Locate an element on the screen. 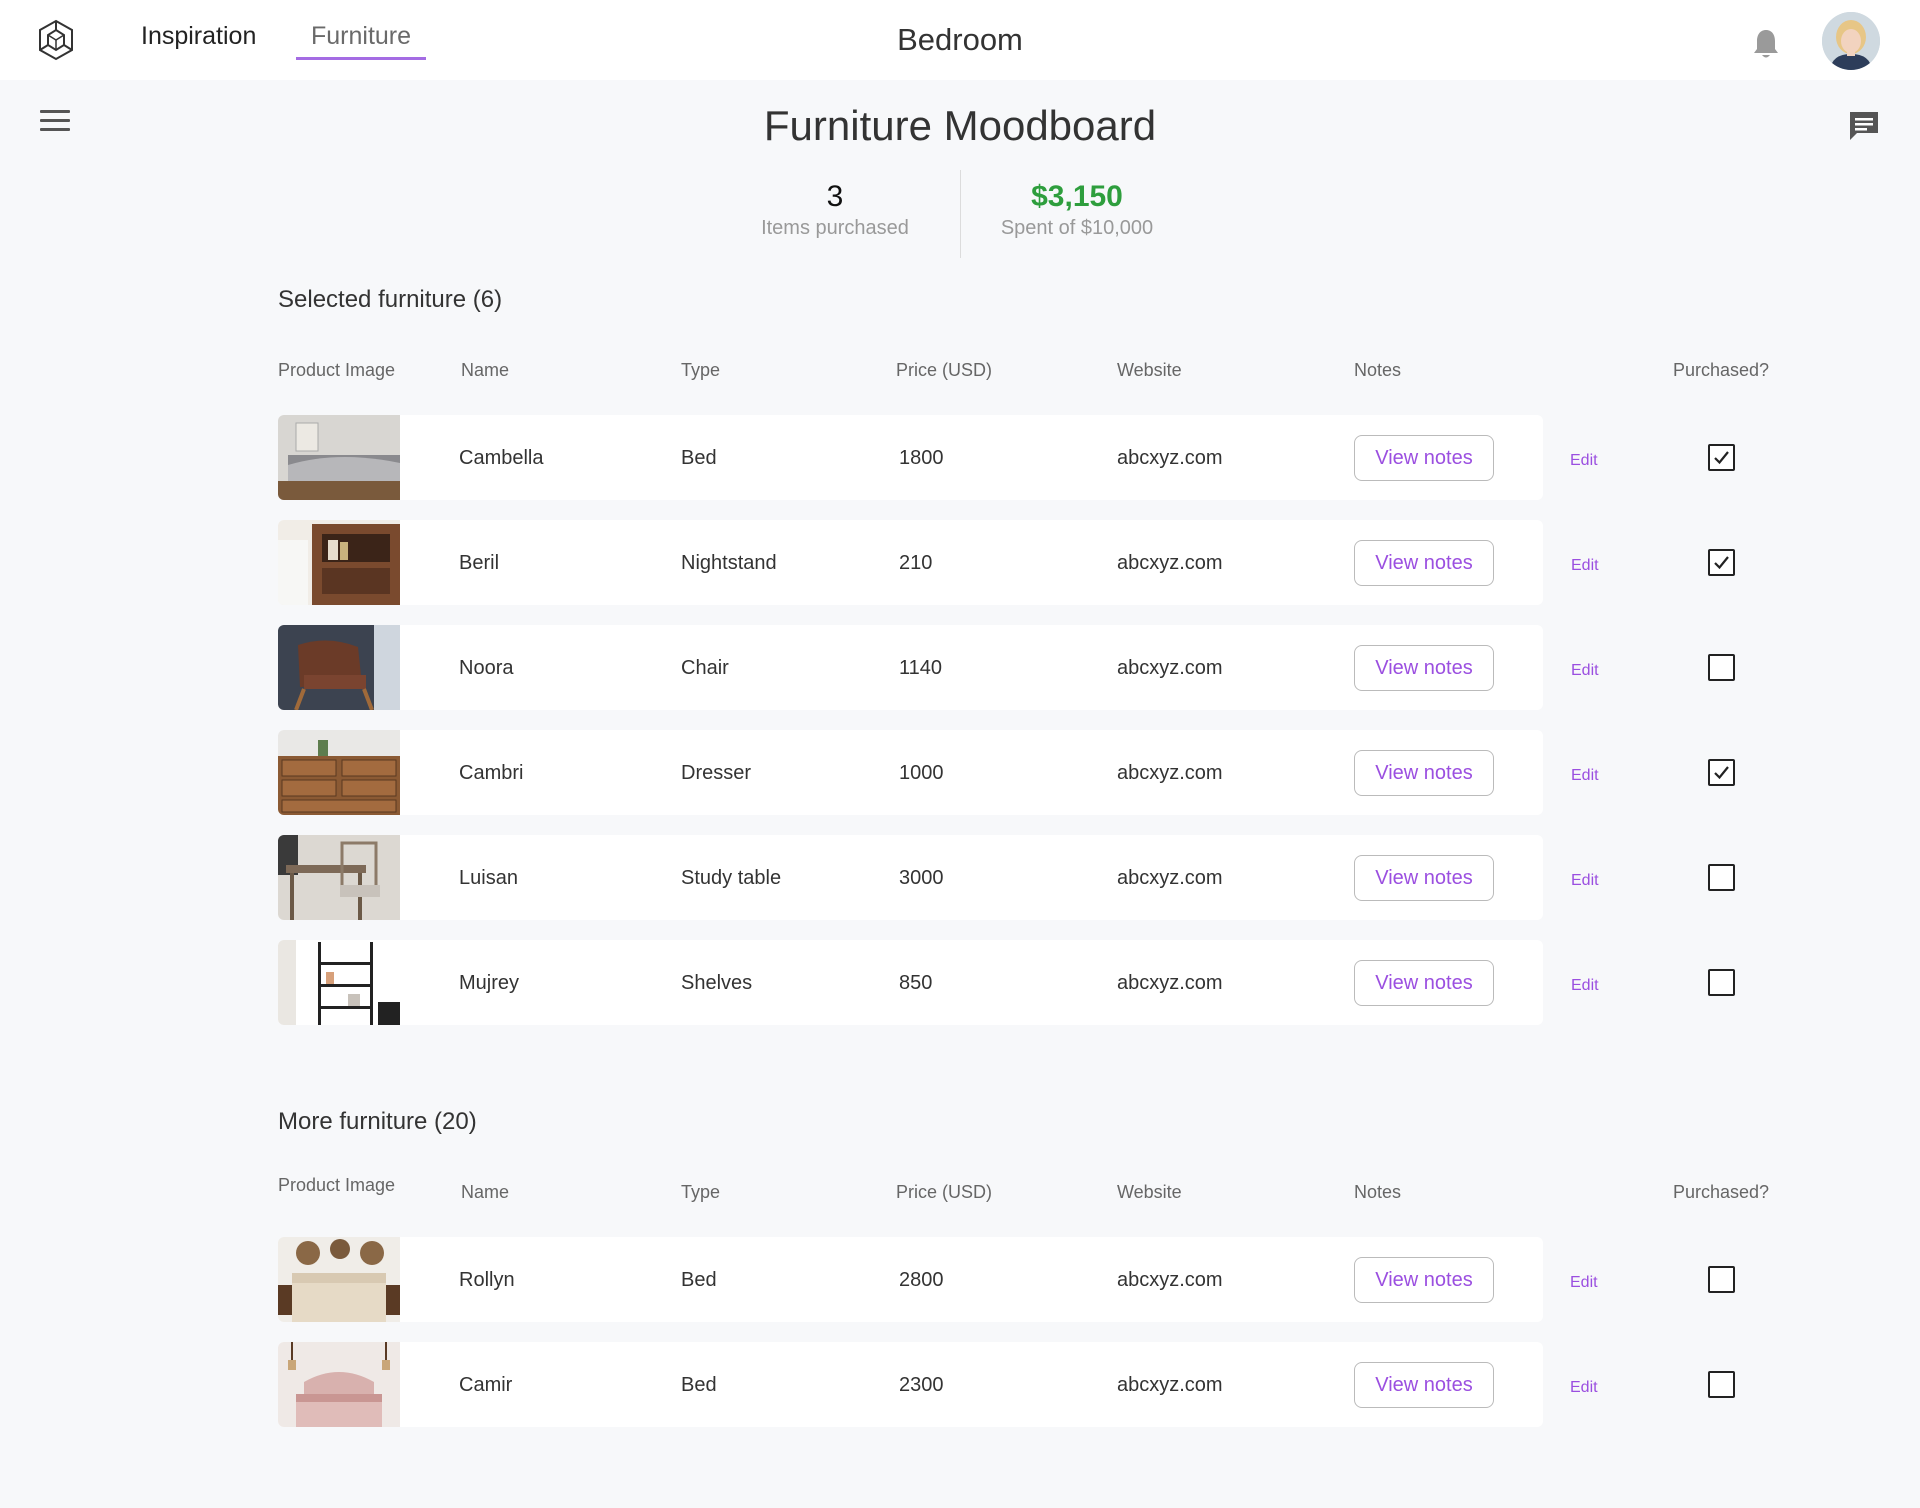  bell-icon is located at coordinates (1766, 44).